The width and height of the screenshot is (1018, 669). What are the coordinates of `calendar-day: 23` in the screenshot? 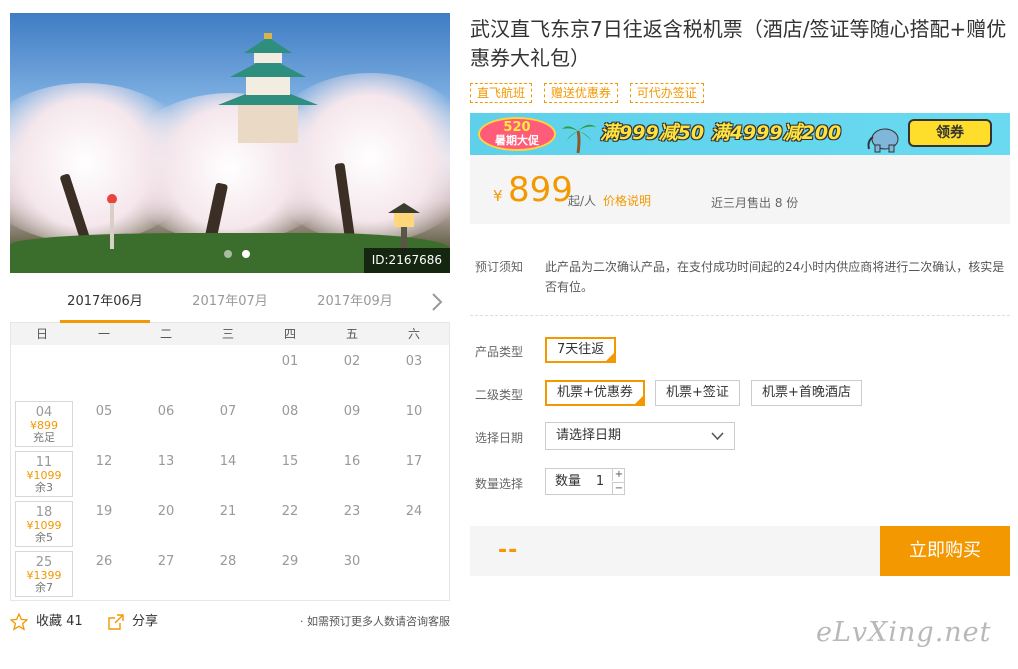 It's located at (352, 524).